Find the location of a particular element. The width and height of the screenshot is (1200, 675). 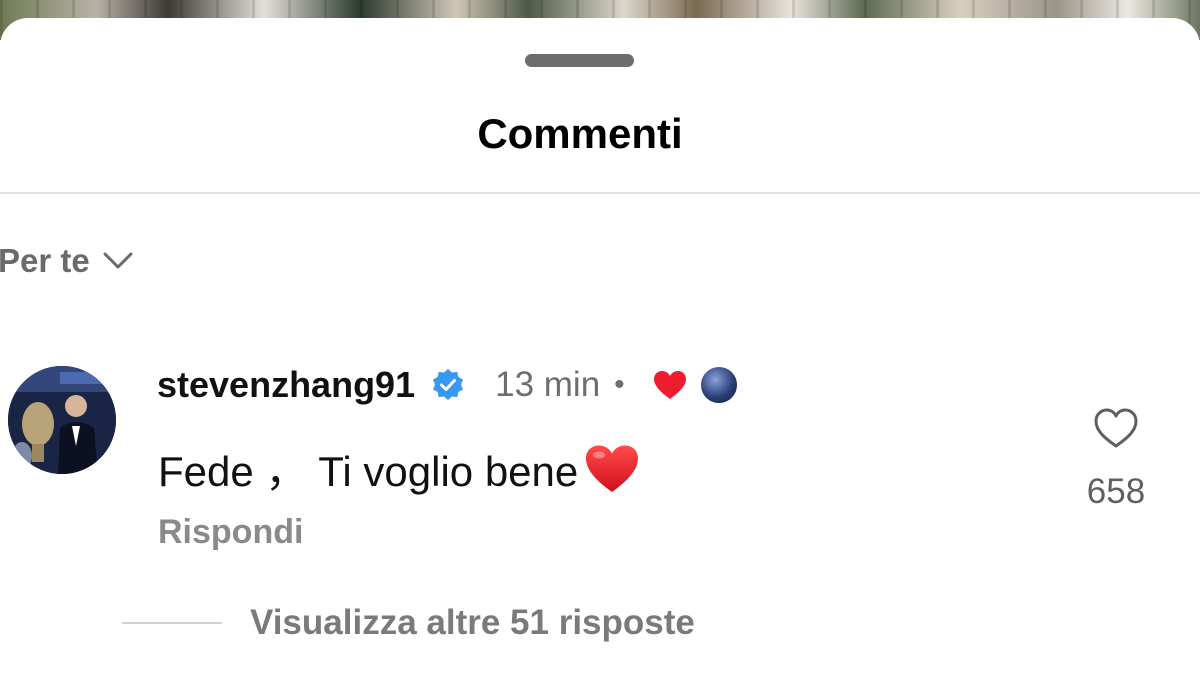

comment-text: Fede ， Ti voglio bene is located at coordinates (368, 471).